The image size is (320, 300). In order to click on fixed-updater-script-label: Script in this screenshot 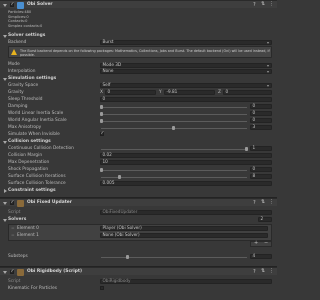, I will do `click(14, 212)`.